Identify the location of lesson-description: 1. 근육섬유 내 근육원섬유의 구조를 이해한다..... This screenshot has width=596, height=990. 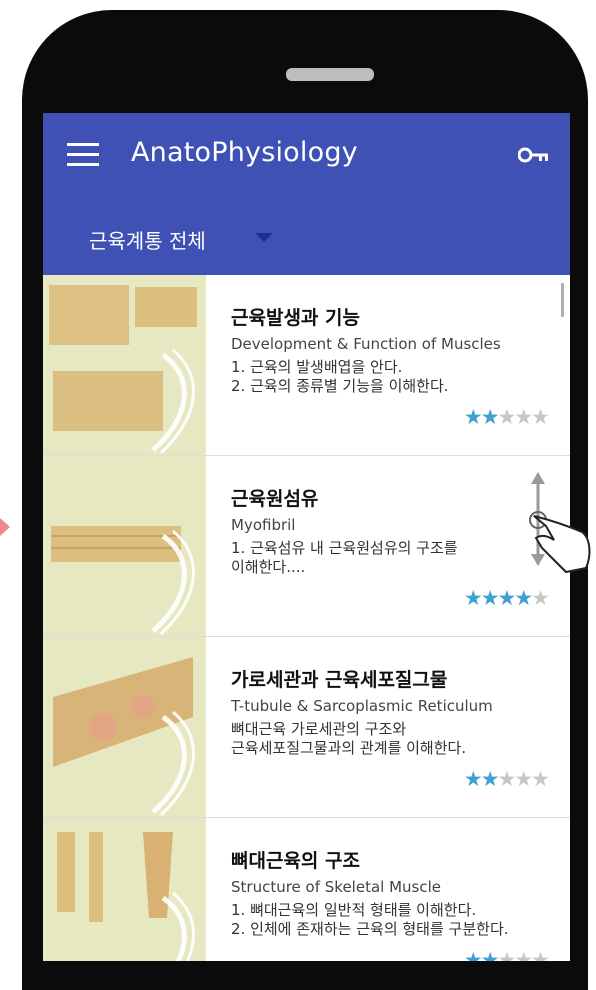
(391, 558).